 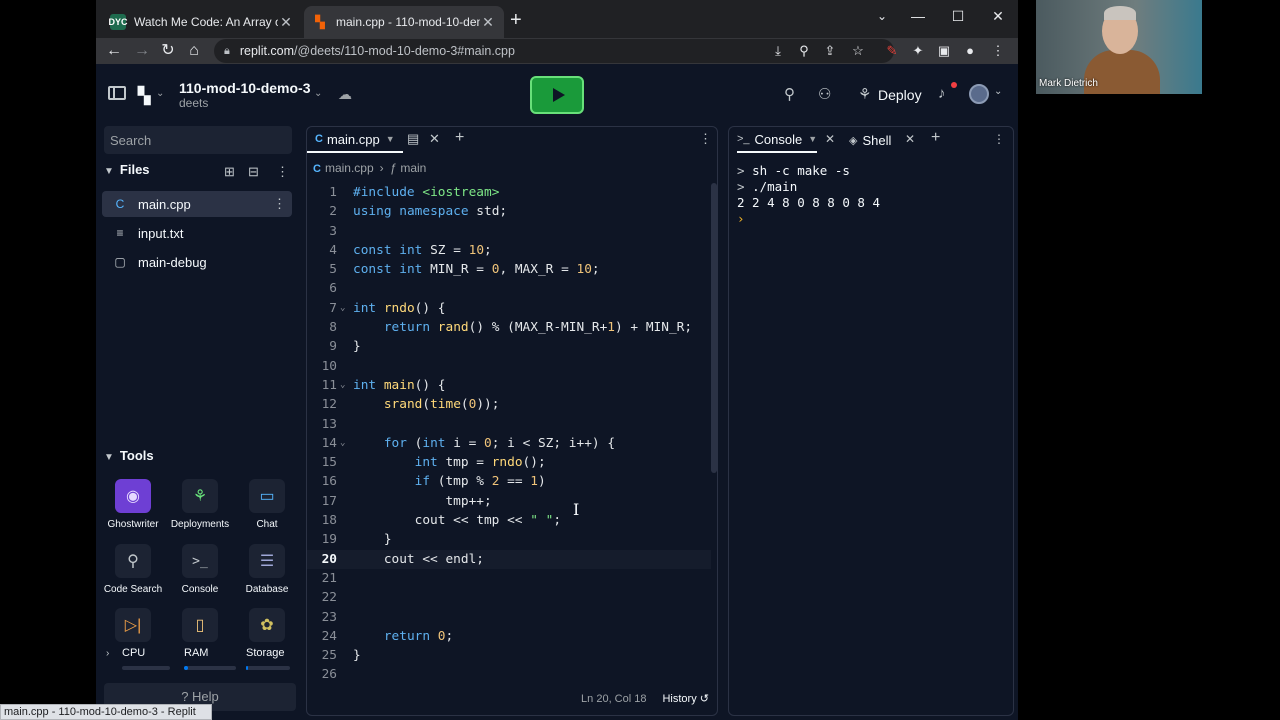 What do you see at coordinates (244, 88) in the screenshot?
I see `repl-name: 110-mod-10-demo-3` at bounding box center [244, 88].